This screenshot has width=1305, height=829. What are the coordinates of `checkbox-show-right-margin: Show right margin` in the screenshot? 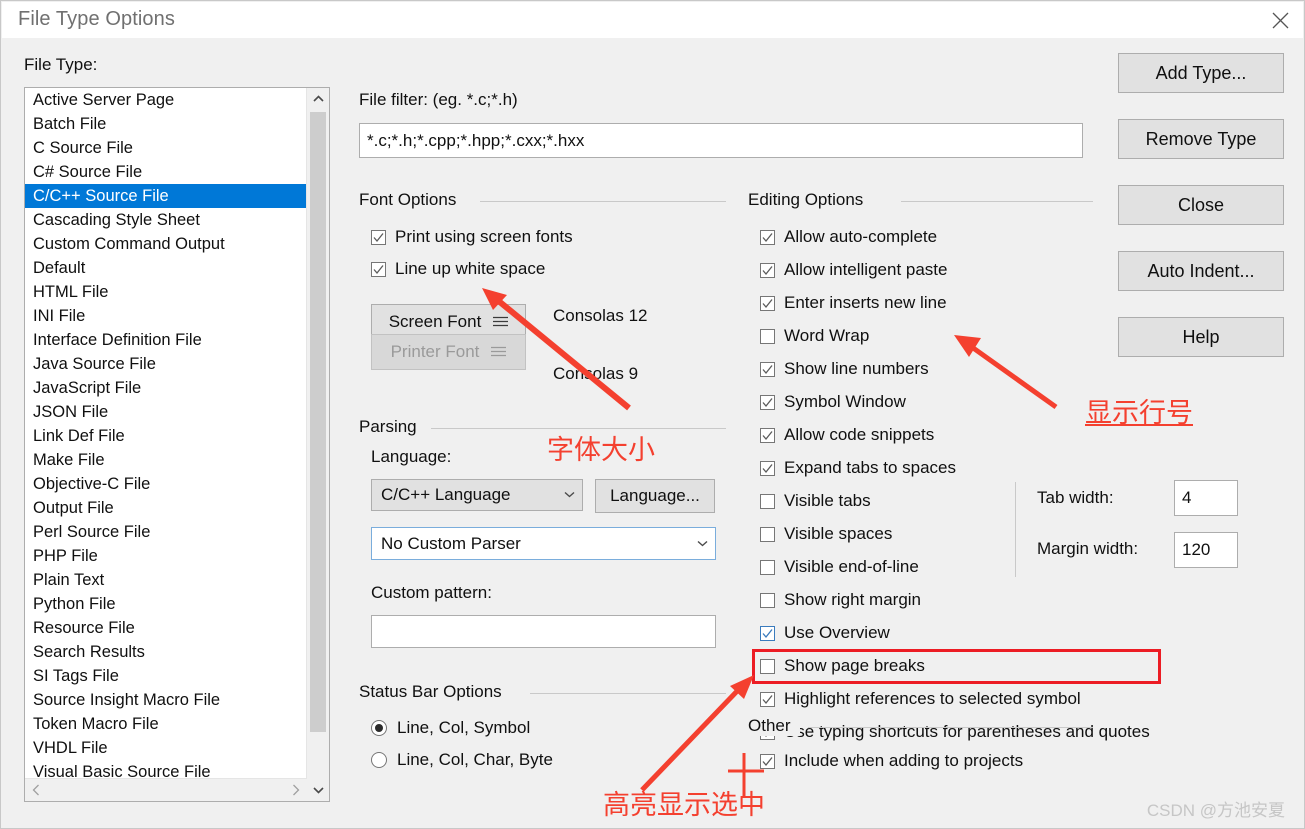 It's located at (840, 600).